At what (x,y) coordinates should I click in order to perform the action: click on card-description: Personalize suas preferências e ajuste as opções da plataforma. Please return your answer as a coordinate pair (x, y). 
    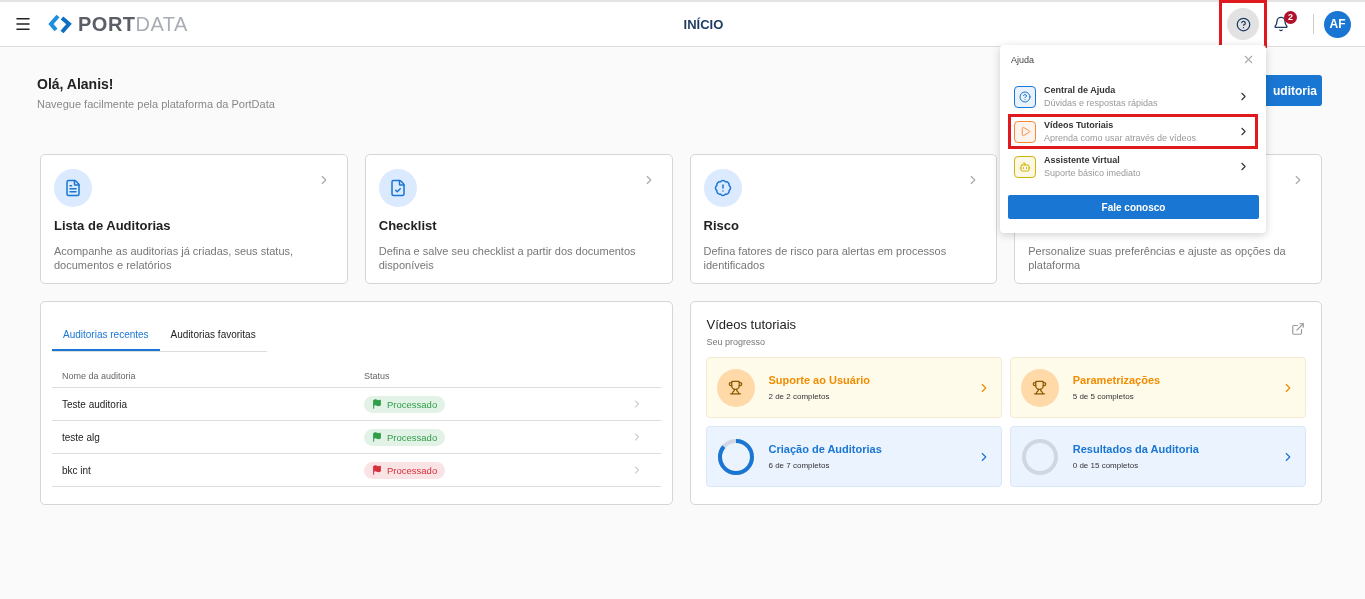
    Looking at the image, I should click on (1157, 258).